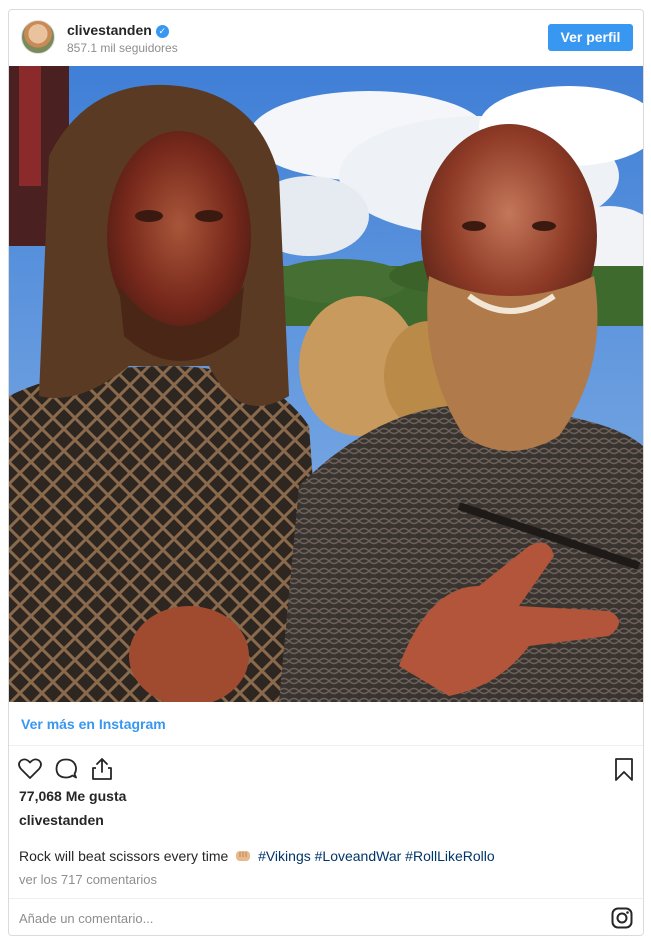  What do you see at coordinates (622, 918) in the screenshot?
I see `instagram-logo-icon` at bounding box center [622, 918].